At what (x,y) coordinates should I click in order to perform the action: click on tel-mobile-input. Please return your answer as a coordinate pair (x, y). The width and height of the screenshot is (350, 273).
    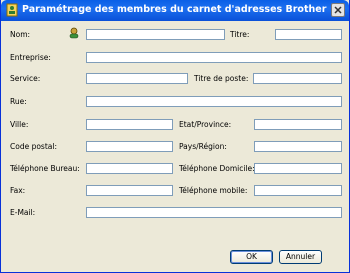
    Looking at the image, I should click on (298, 190).